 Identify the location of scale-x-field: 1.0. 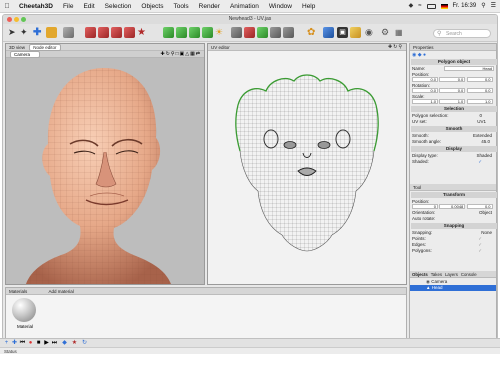
(425, 101).